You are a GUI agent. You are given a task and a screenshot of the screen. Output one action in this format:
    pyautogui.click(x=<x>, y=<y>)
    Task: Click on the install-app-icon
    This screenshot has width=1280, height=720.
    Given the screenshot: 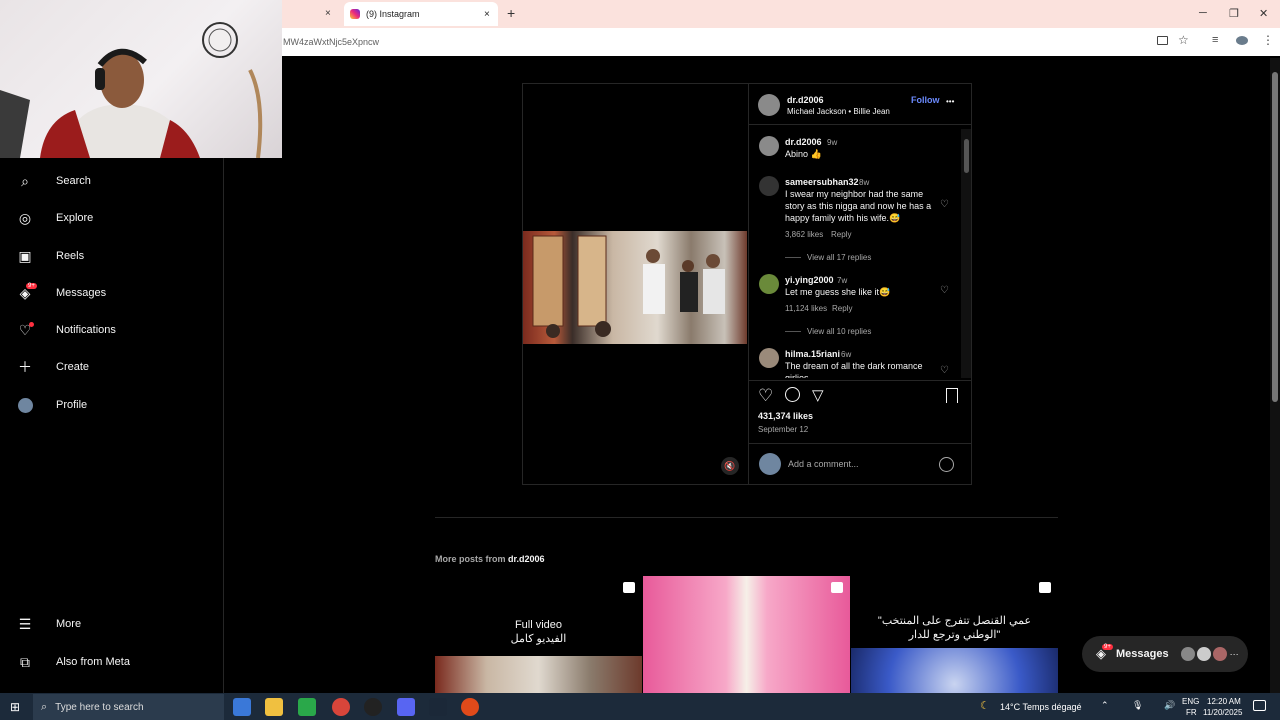 What is the action you would take?
    pyautogui.click(x=1162, y=40)
    